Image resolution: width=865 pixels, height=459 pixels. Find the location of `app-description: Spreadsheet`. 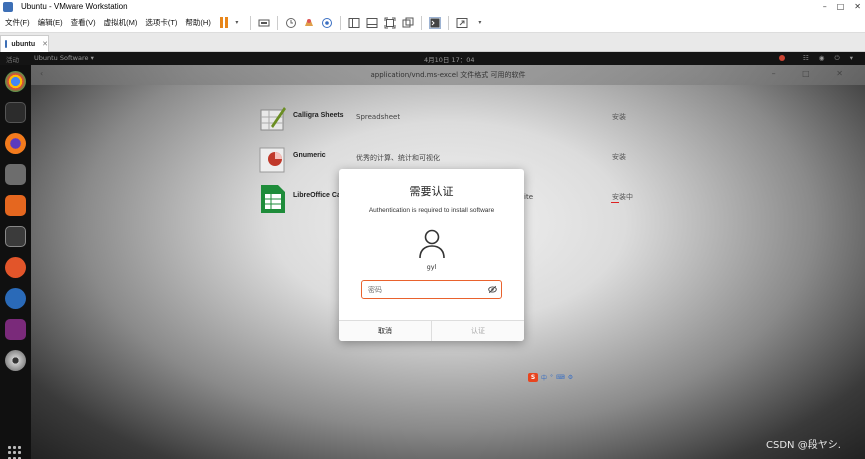

app-description: Spreadsheet is located at coordinates (378, 117).